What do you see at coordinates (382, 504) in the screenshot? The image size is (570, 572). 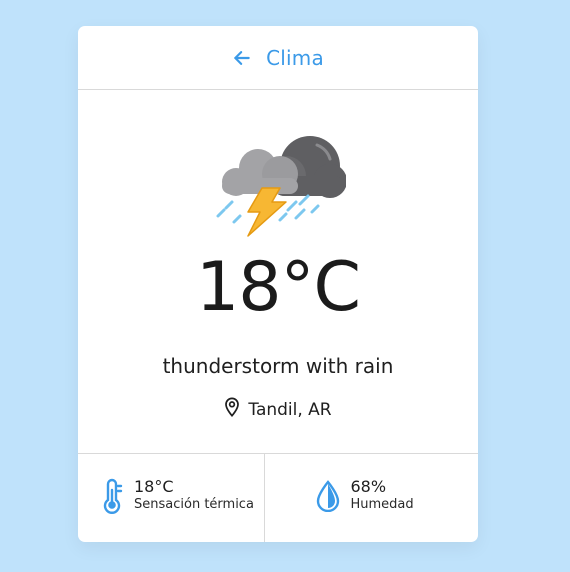 I see `humidity-label: Humedad` at bounding box center [382, 504].